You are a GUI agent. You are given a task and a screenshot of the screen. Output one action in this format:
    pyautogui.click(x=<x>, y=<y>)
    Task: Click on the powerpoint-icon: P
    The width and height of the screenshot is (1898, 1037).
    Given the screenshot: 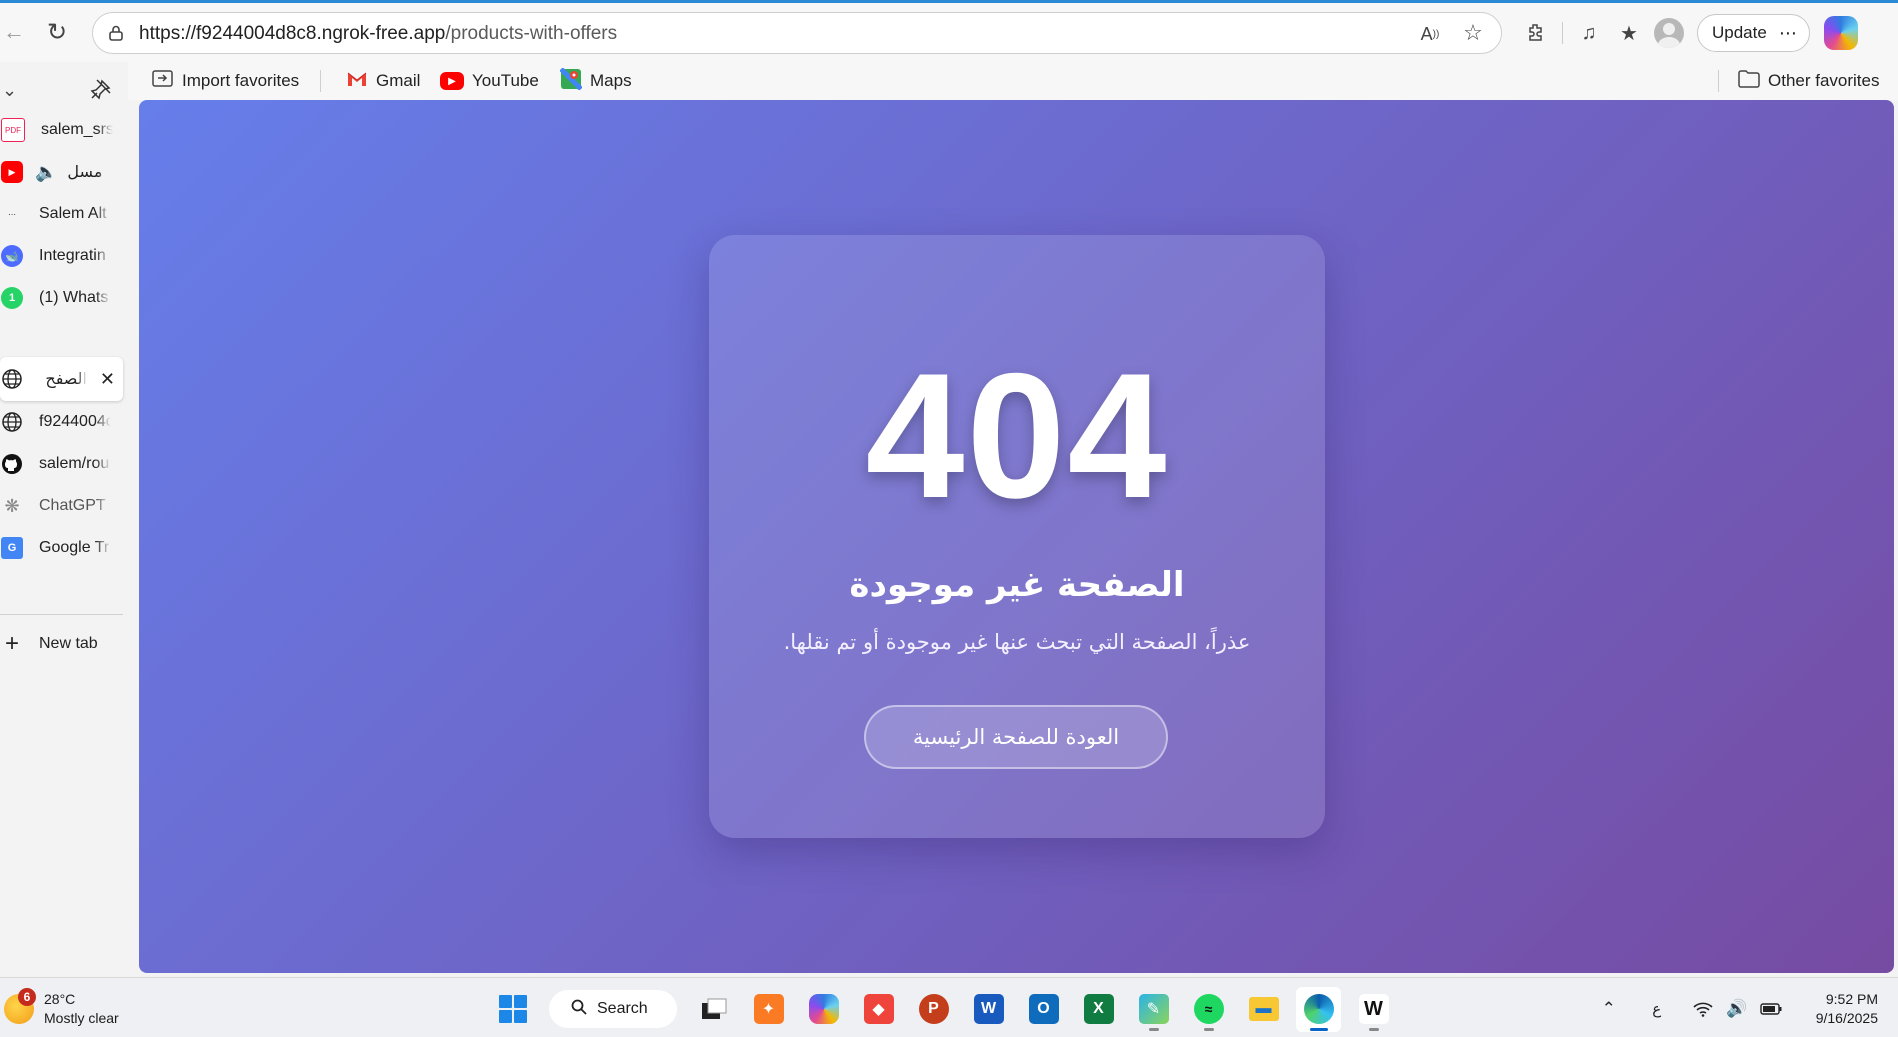 What is the action you would take?
    pyautogui.click(x=933, y=1009)
    